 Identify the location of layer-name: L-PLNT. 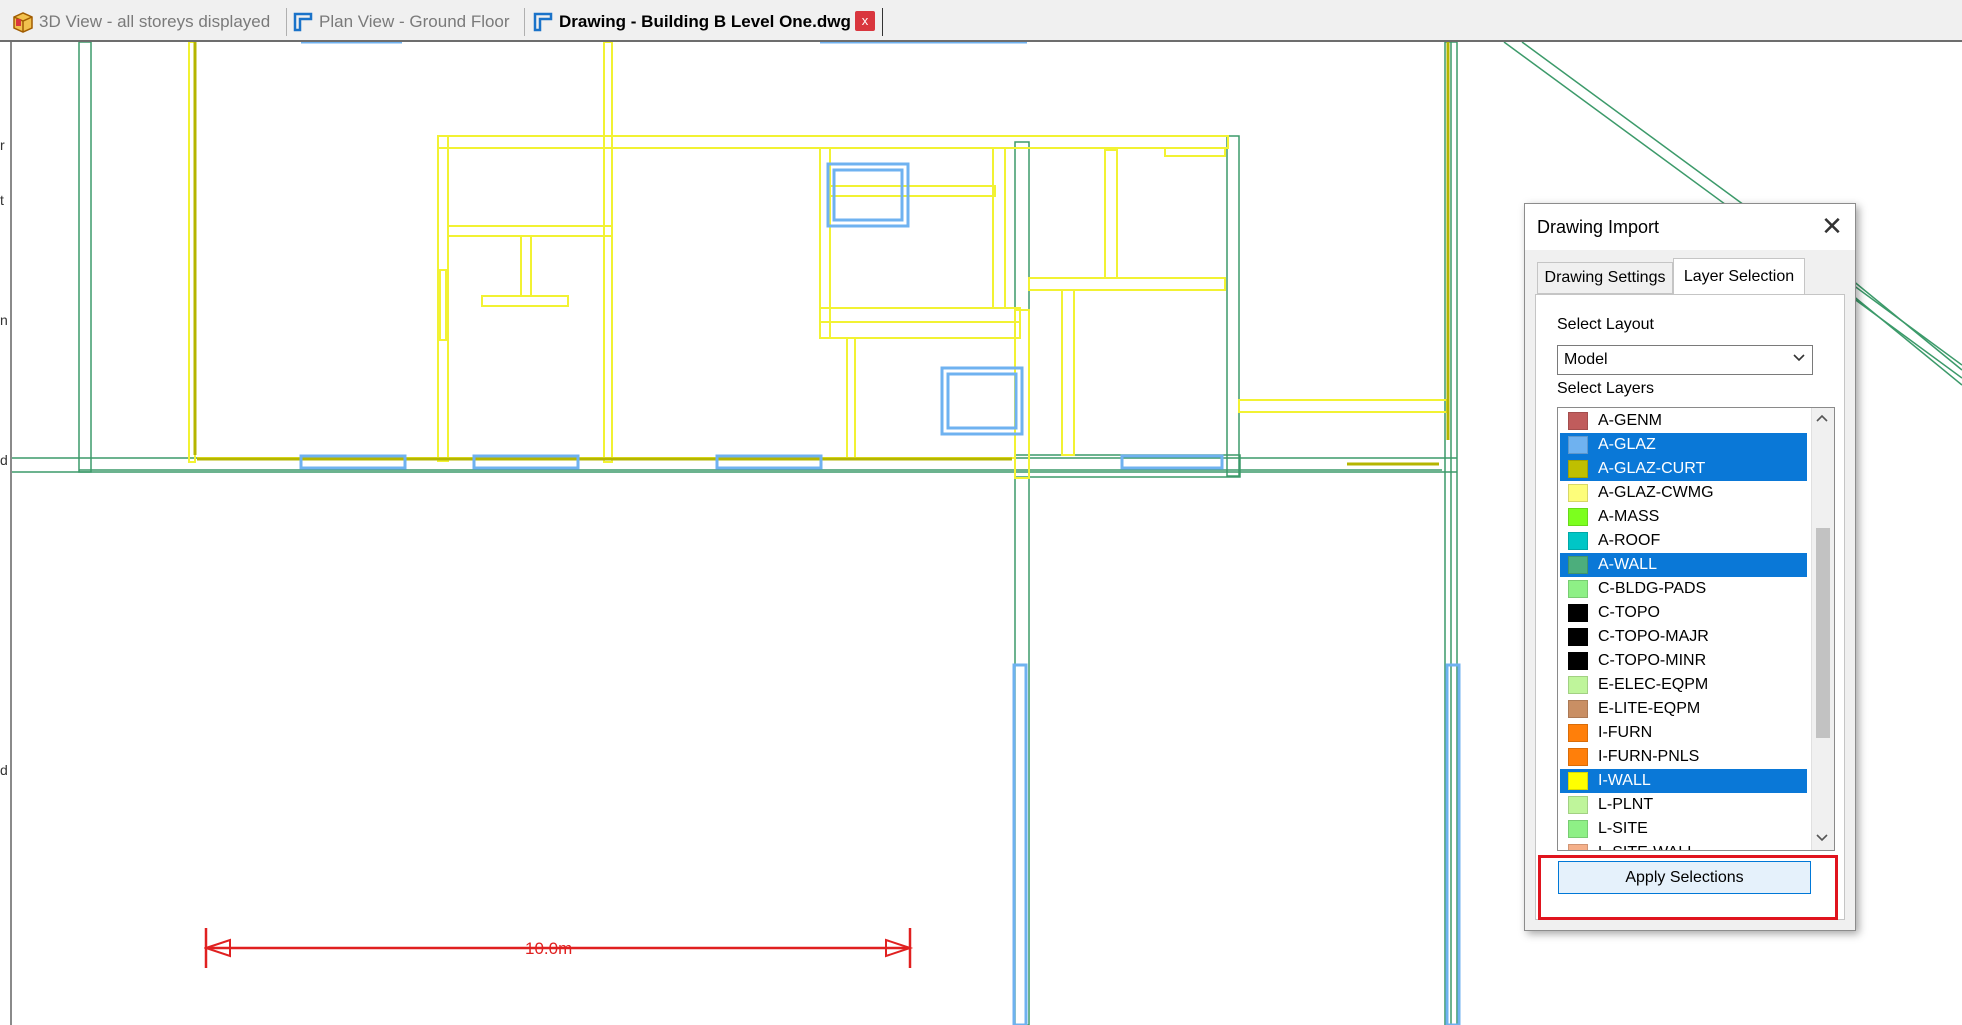
(1626, 804).